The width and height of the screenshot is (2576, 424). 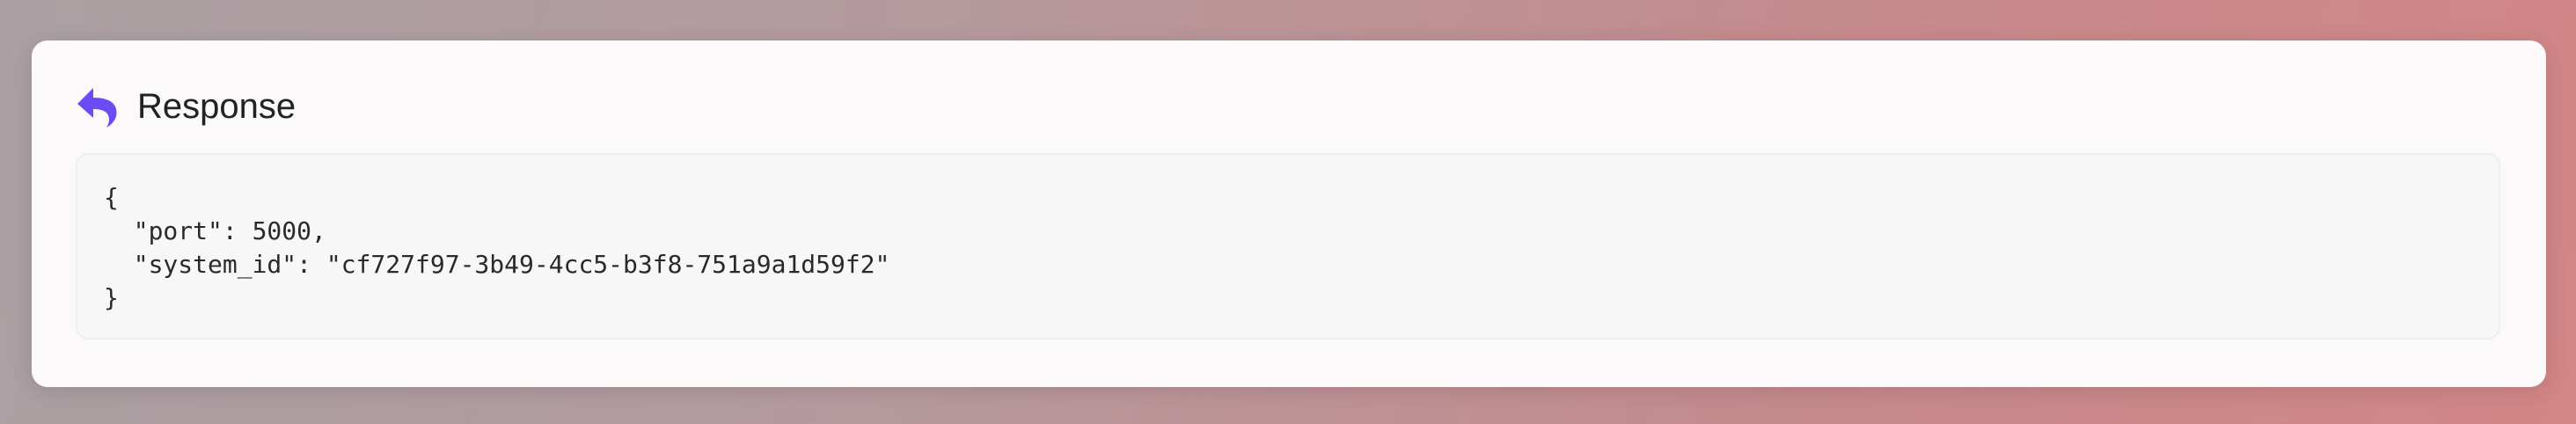 I want to click on code-line: }, so click(x=111, y=297).